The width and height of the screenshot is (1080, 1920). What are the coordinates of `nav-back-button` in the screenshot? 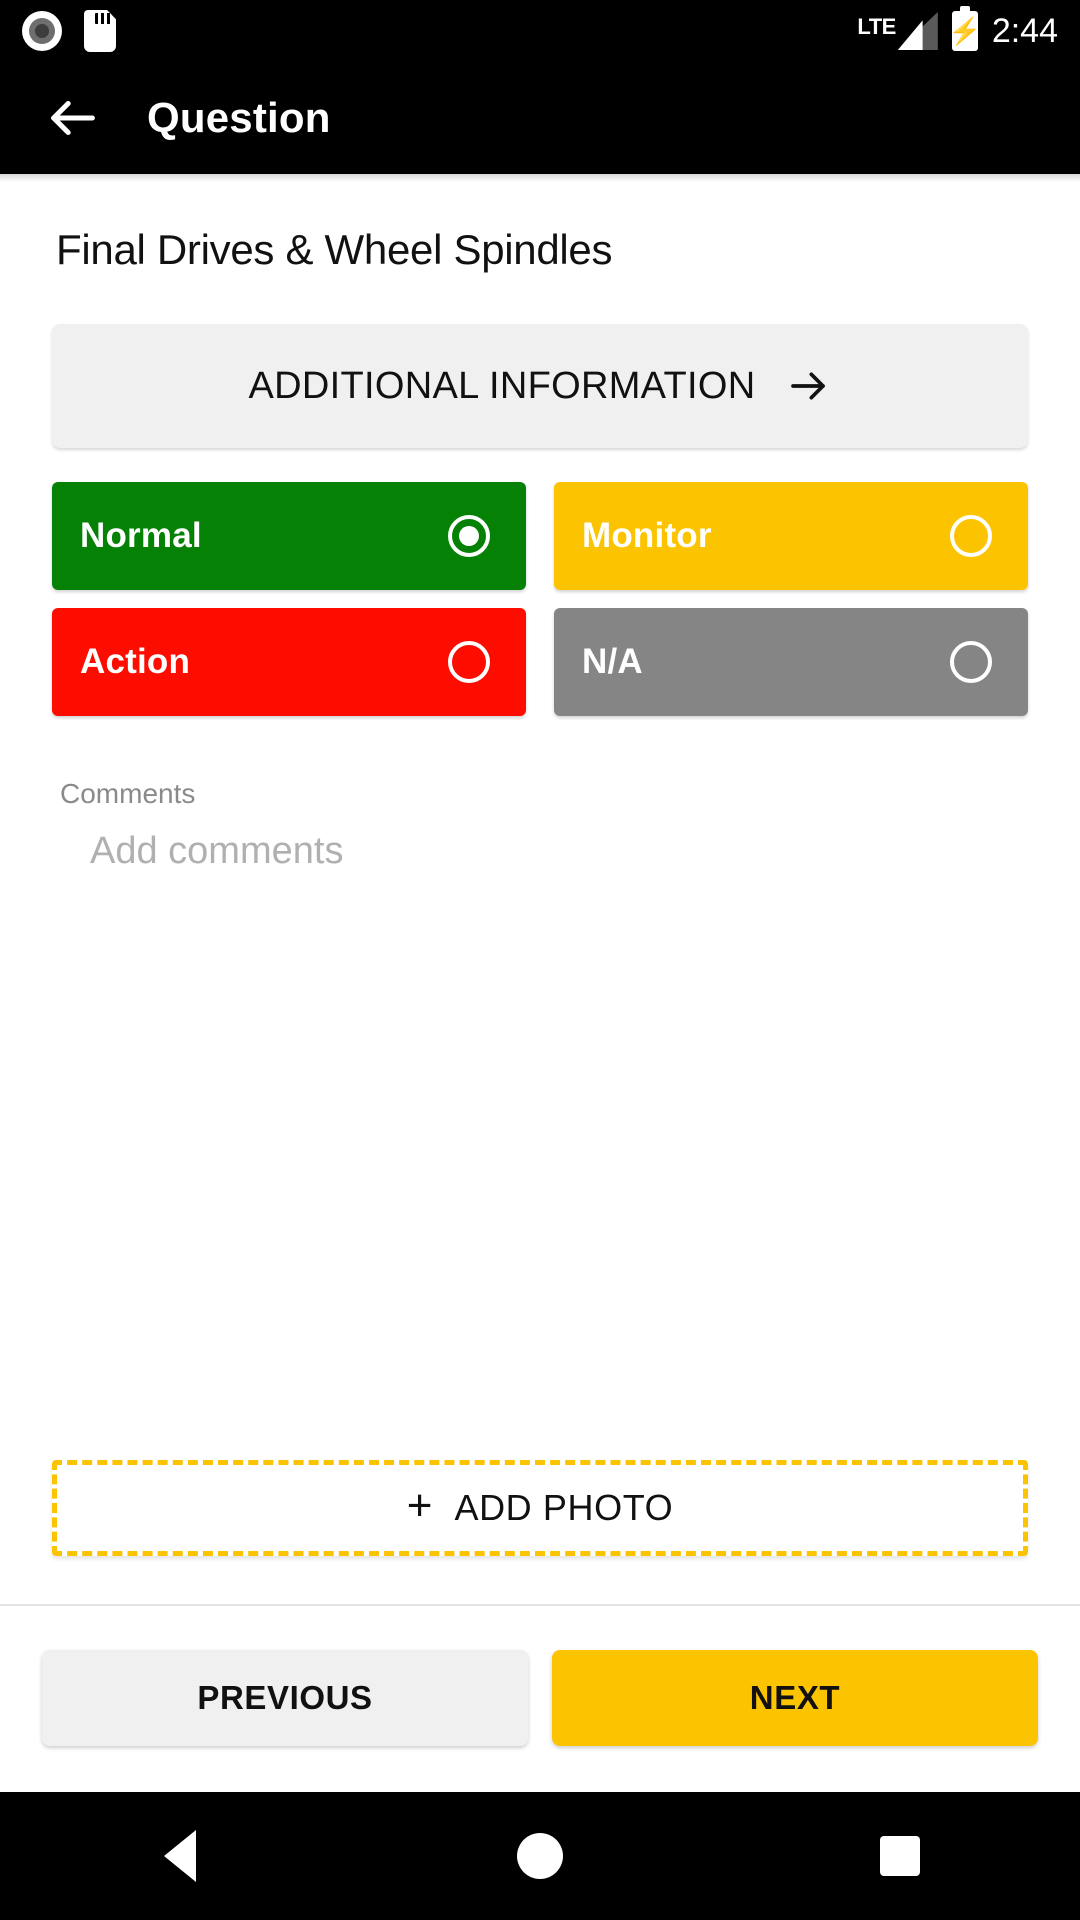 It's located at (180, 1856).